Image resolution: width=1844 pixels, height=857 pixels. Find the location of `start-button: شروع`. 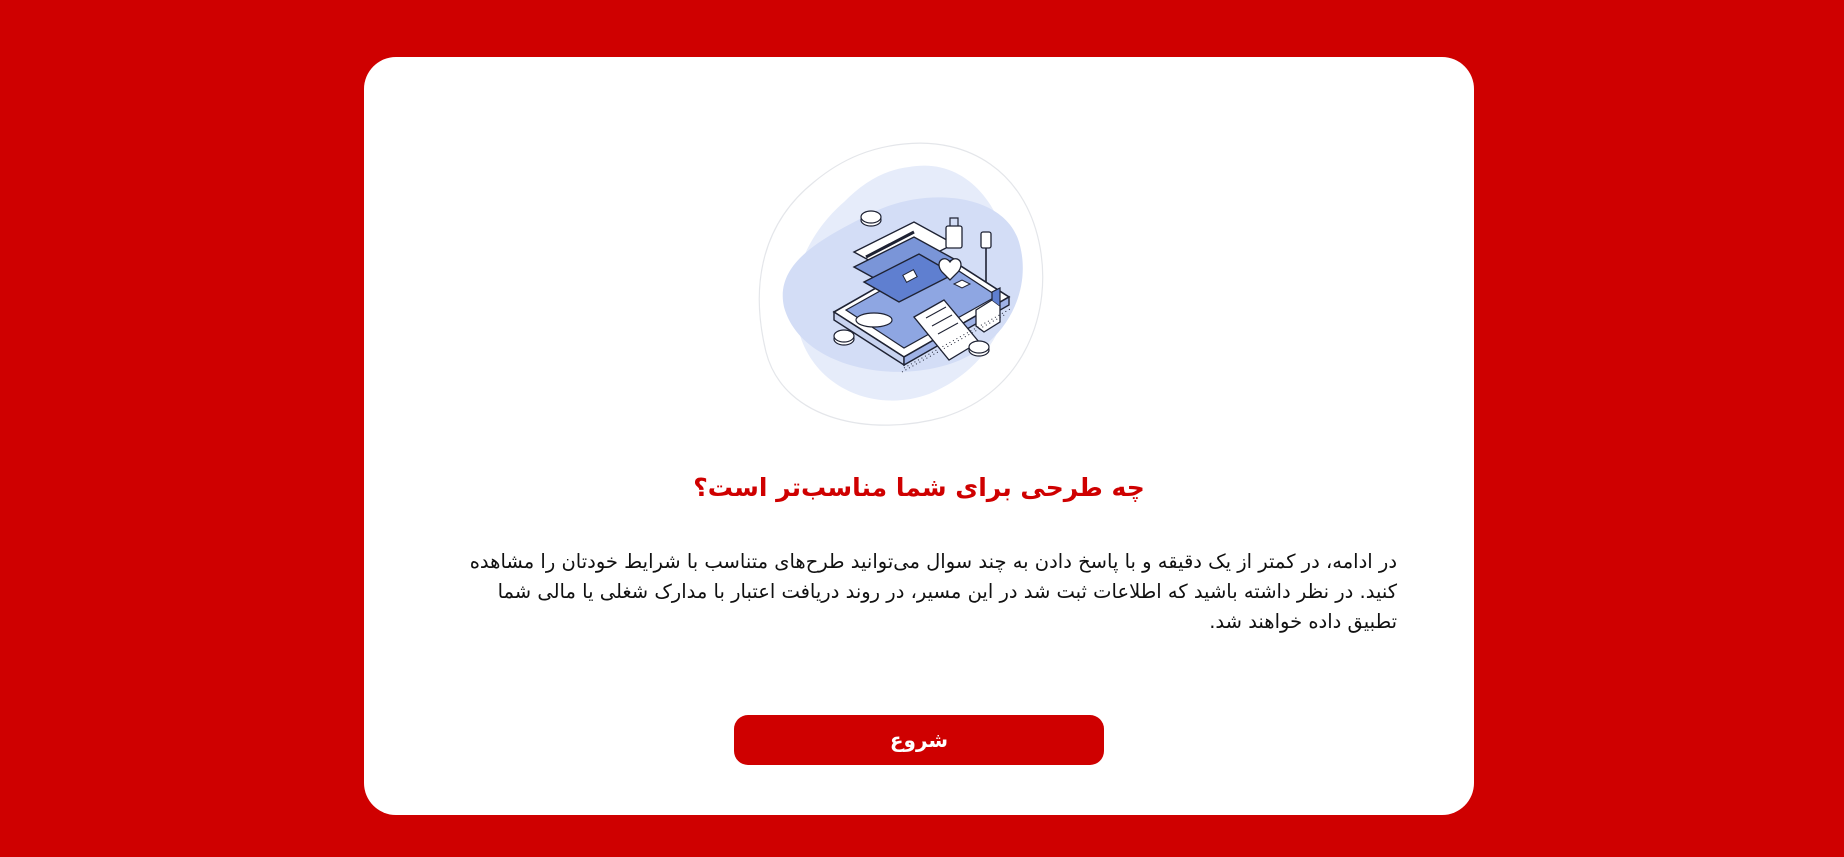

start-button: شروع is located at coordinates (919, 740).